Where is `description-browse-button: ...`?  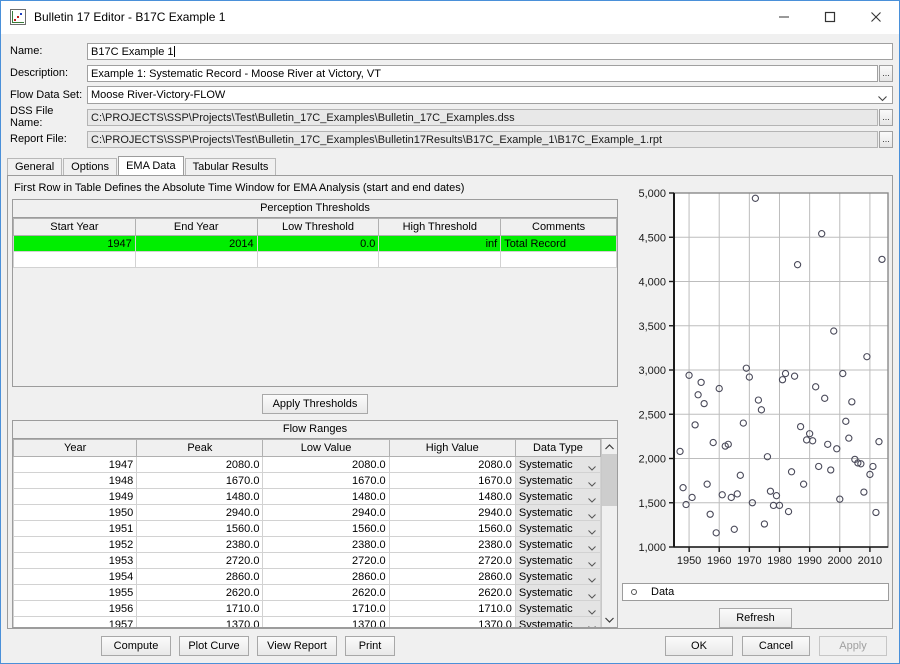
description-browse-button: ... is located at coordinates (886, 73).